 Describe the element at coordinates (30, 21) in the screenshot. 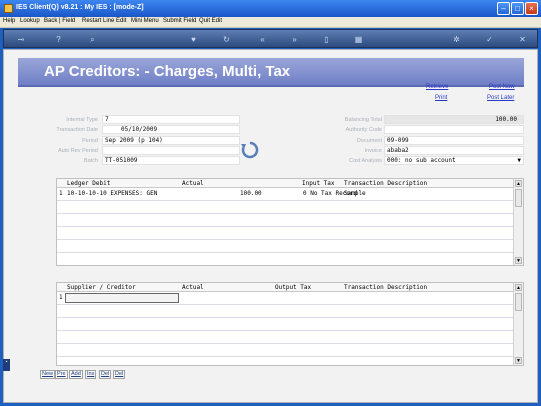

I see `menu-lookup: Lookup` at that location.